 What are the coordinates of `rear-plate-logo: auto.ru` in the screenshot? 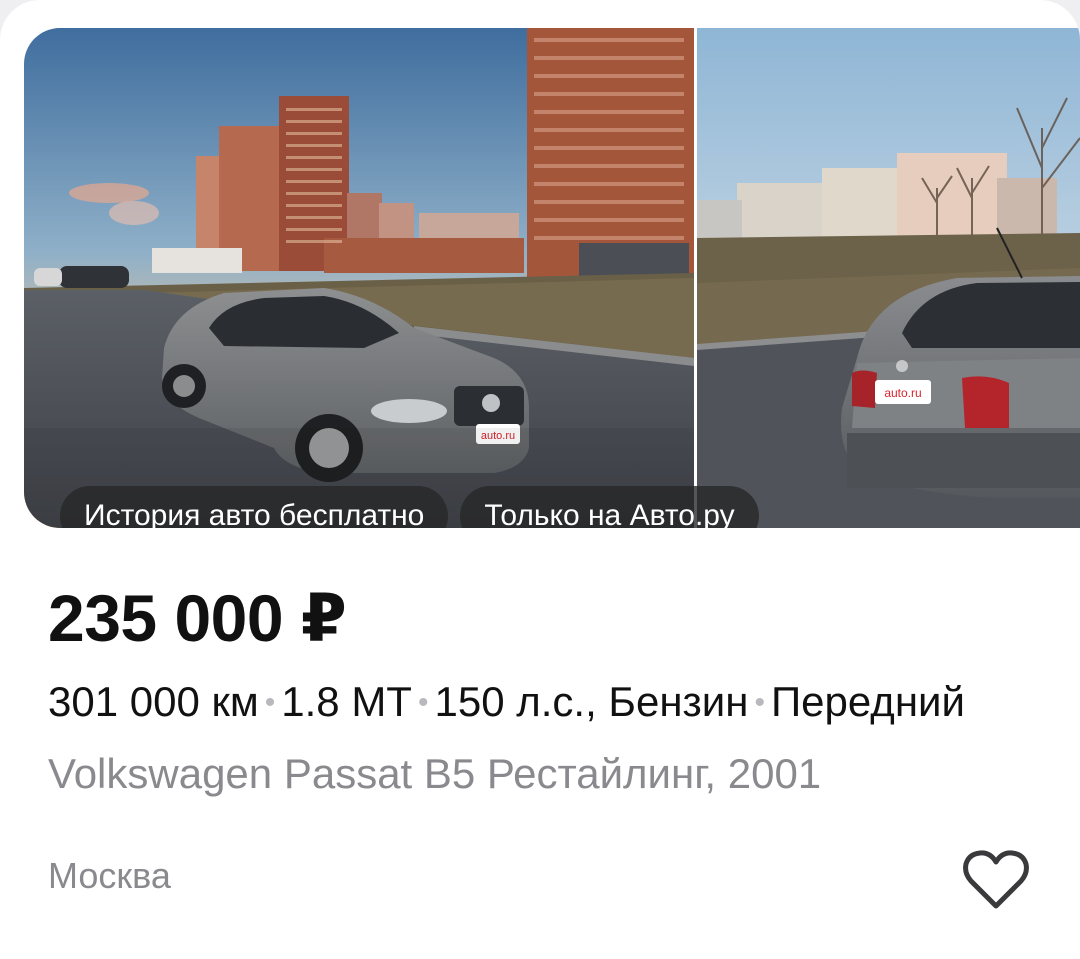 It's located at (902, 393).